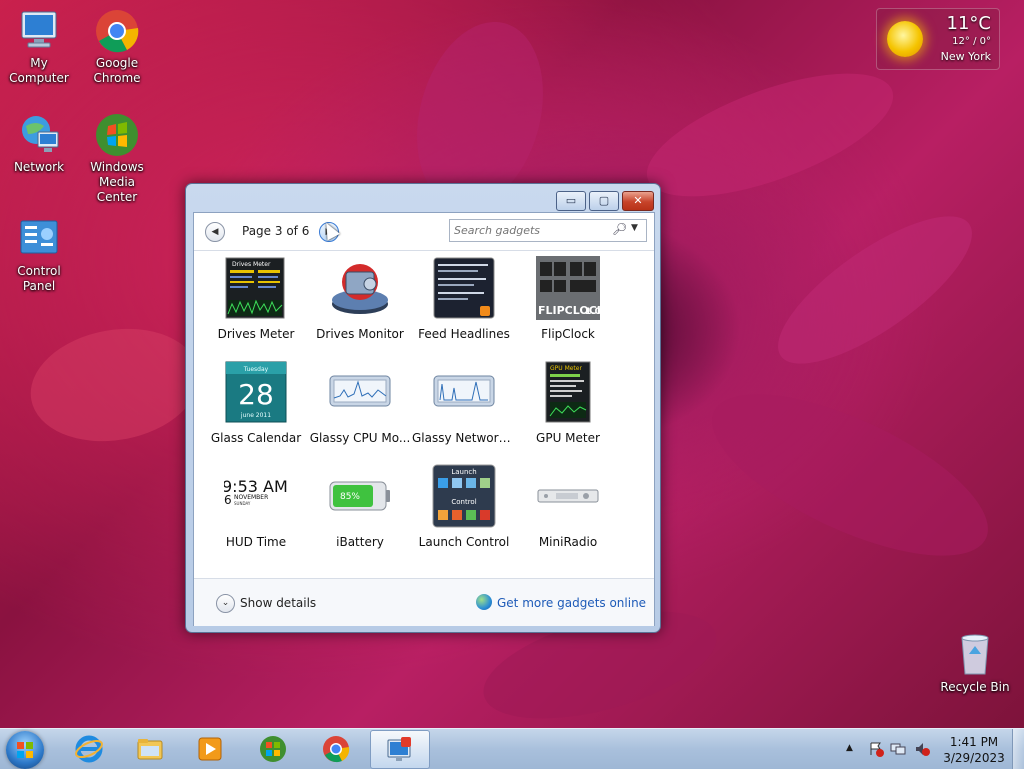  I want to click on folder-icon, so click(150, 749).